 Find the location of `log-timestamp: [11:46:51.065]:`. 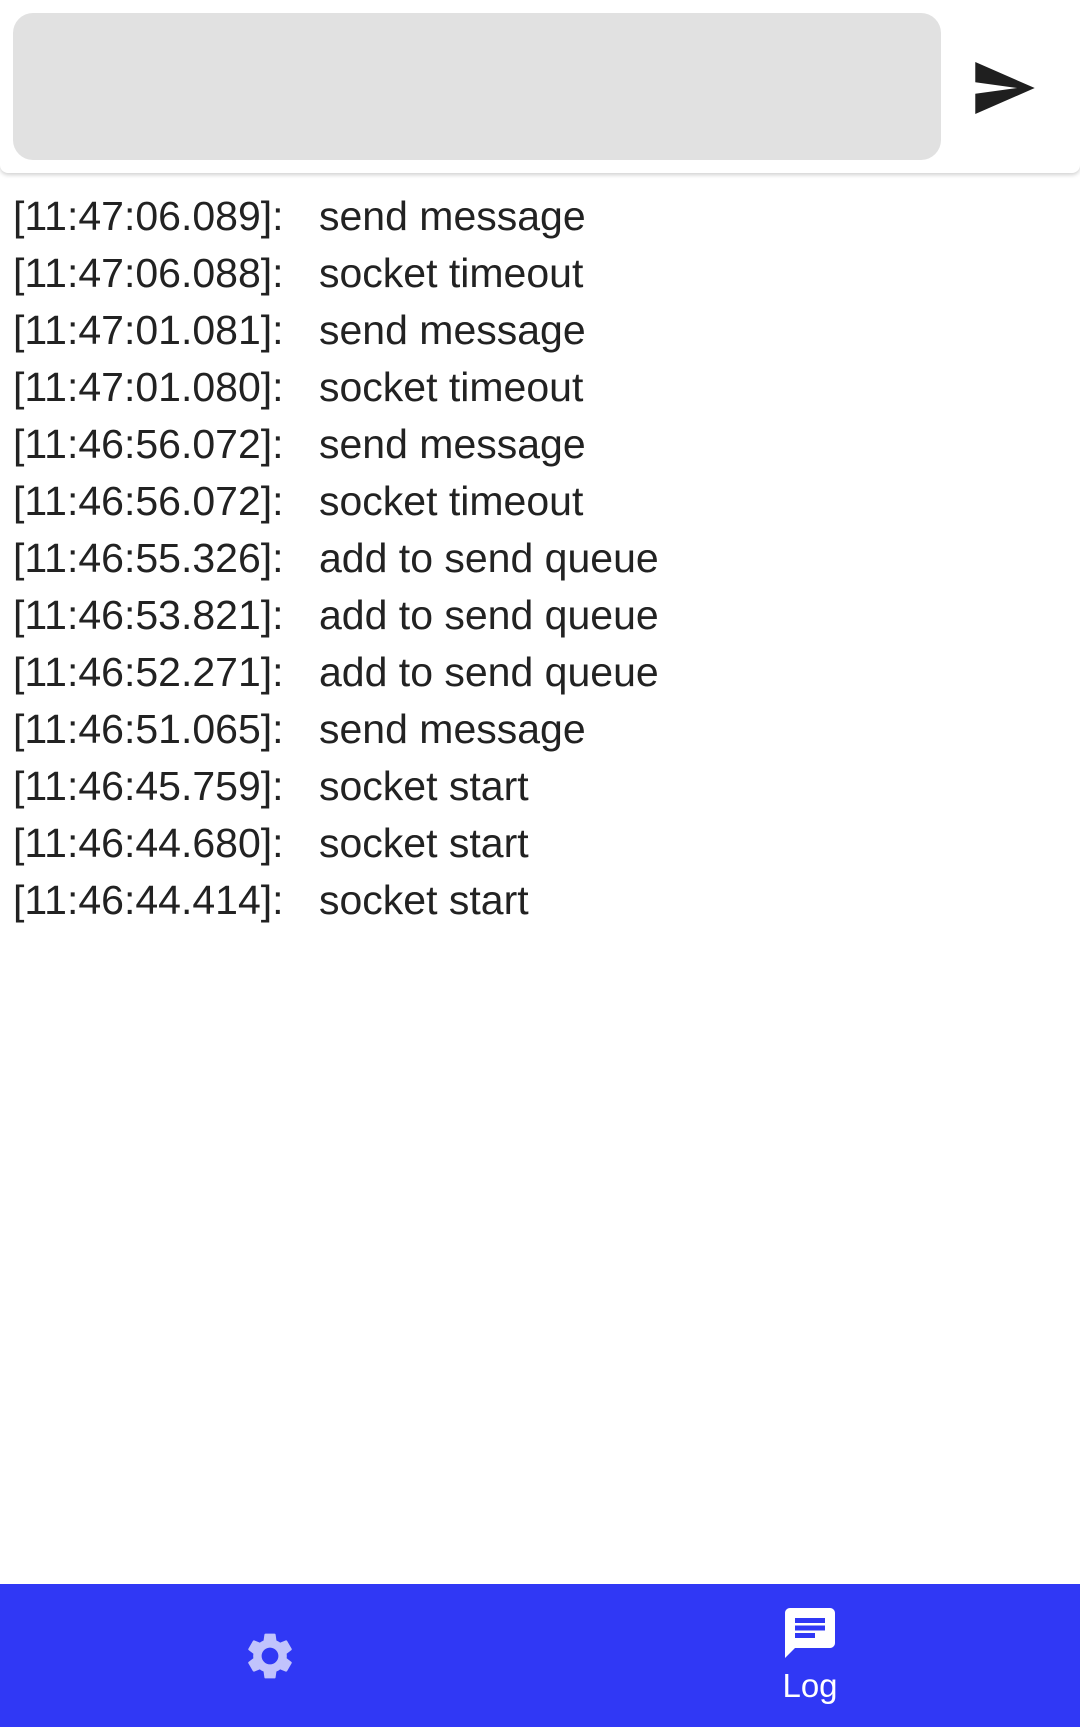

log-timestamp: [11:46:51.065]: is located at coordinates (148, 729).